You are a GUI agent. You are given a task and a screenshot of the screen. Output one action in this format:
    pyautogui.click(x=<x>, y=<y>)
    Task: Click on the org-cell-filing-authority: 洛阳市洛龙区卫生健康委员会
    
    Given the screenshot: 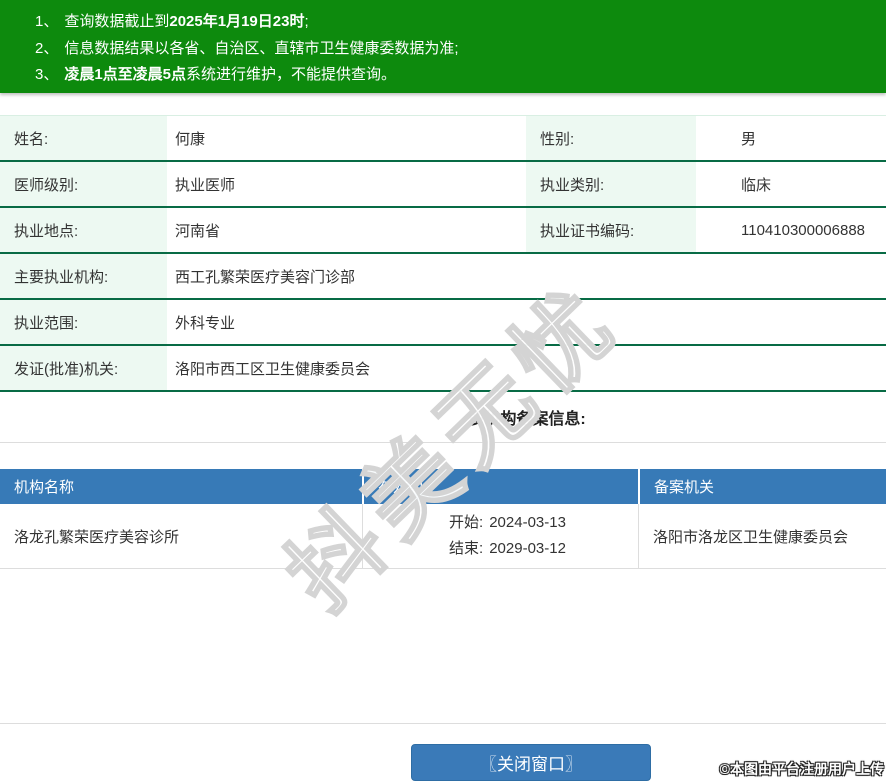 What is the action you would take?
    pyautogui.click(x=762, y=536)
    